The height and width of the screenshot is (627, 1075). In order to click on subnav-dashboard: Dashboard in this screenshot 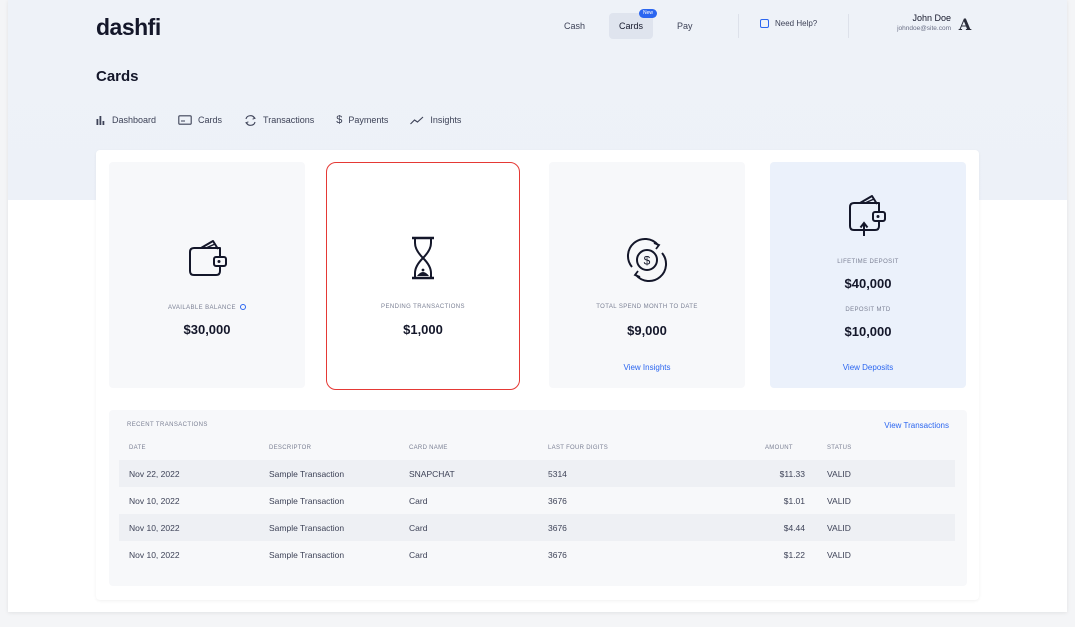, I will do `click(126, 120)`.